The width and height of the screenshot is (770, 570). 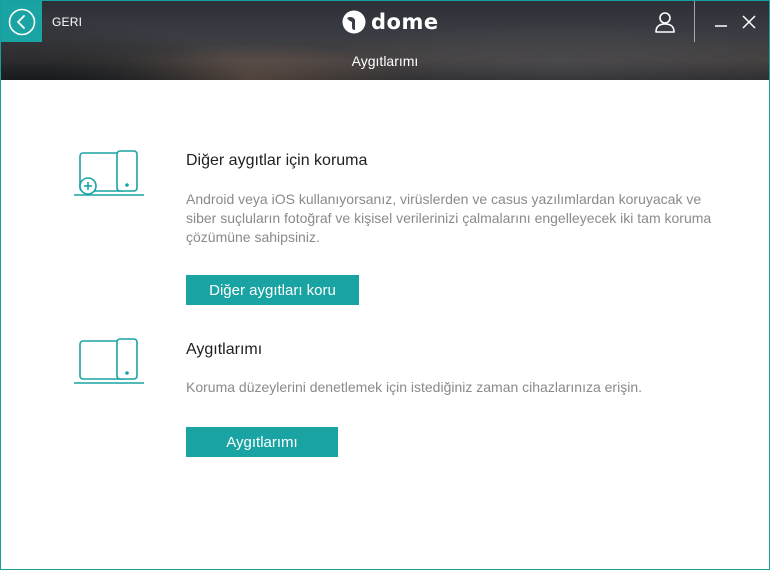 What do you see at coordinates (272, 290) in the screenshot?
I see `protect-other-devices-button: Diğer aygıtları koru` at bounding box center [272, 290].